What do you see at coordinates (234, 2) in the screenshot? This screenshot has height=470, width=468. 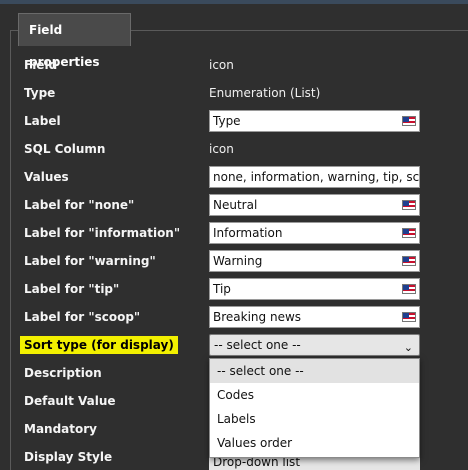 I see `top-strip` at bounding box center [234, 2].